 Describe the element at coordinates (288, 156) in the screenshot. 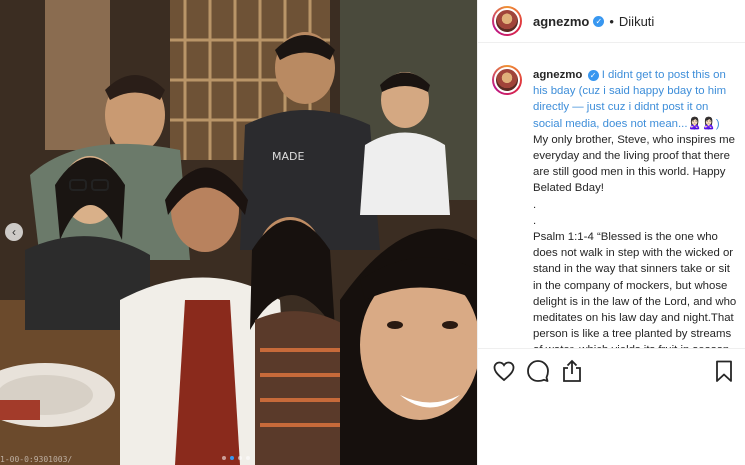

I see `svg-text: MADE` at that location.